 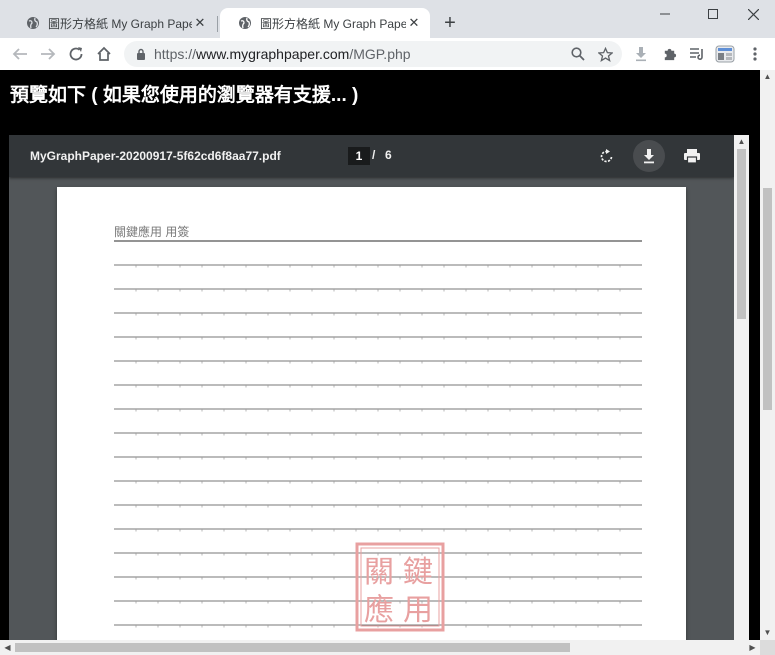 I want to click on zoom-icon, so click(x=578, y=54).